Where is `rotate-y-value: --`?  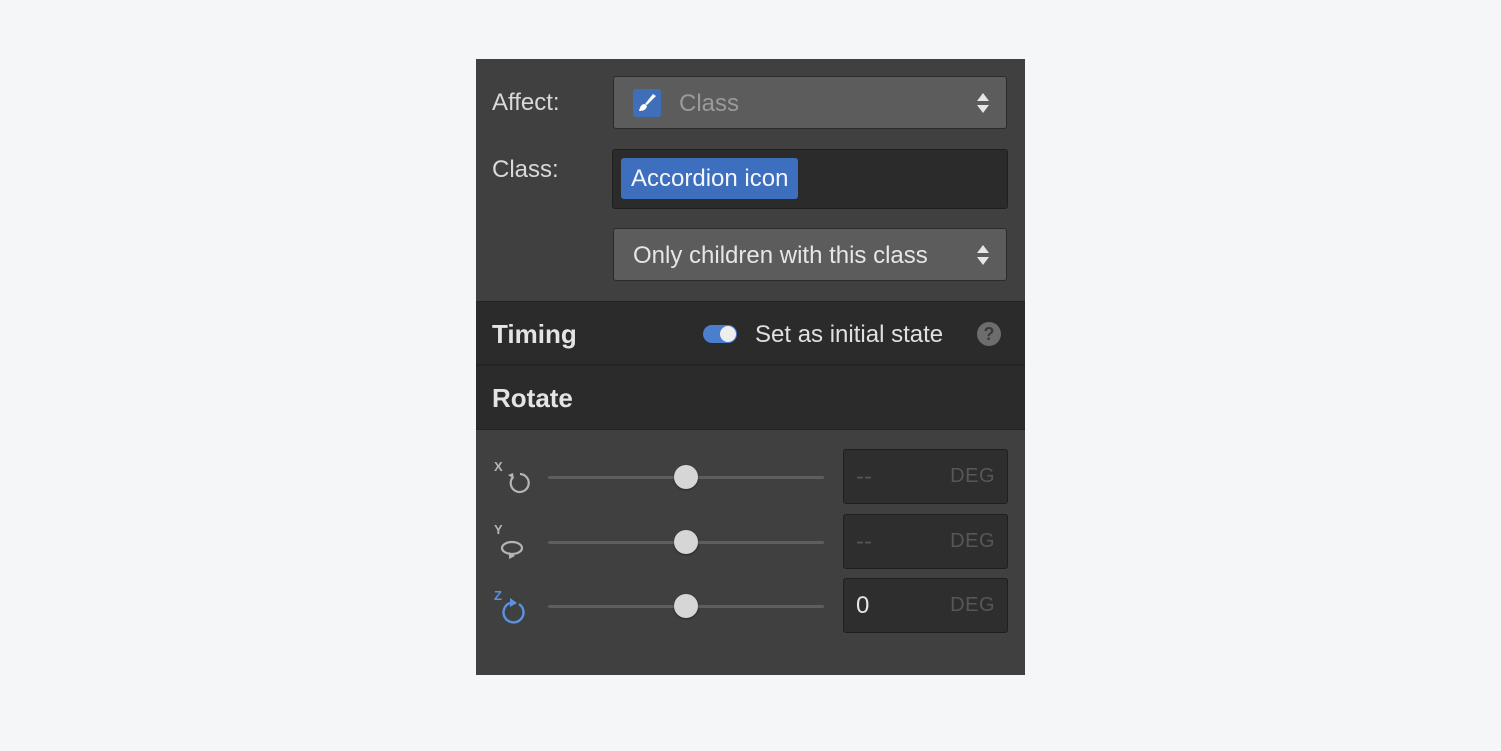 rotate-y-value: -- is located at coordinates (864, 541).